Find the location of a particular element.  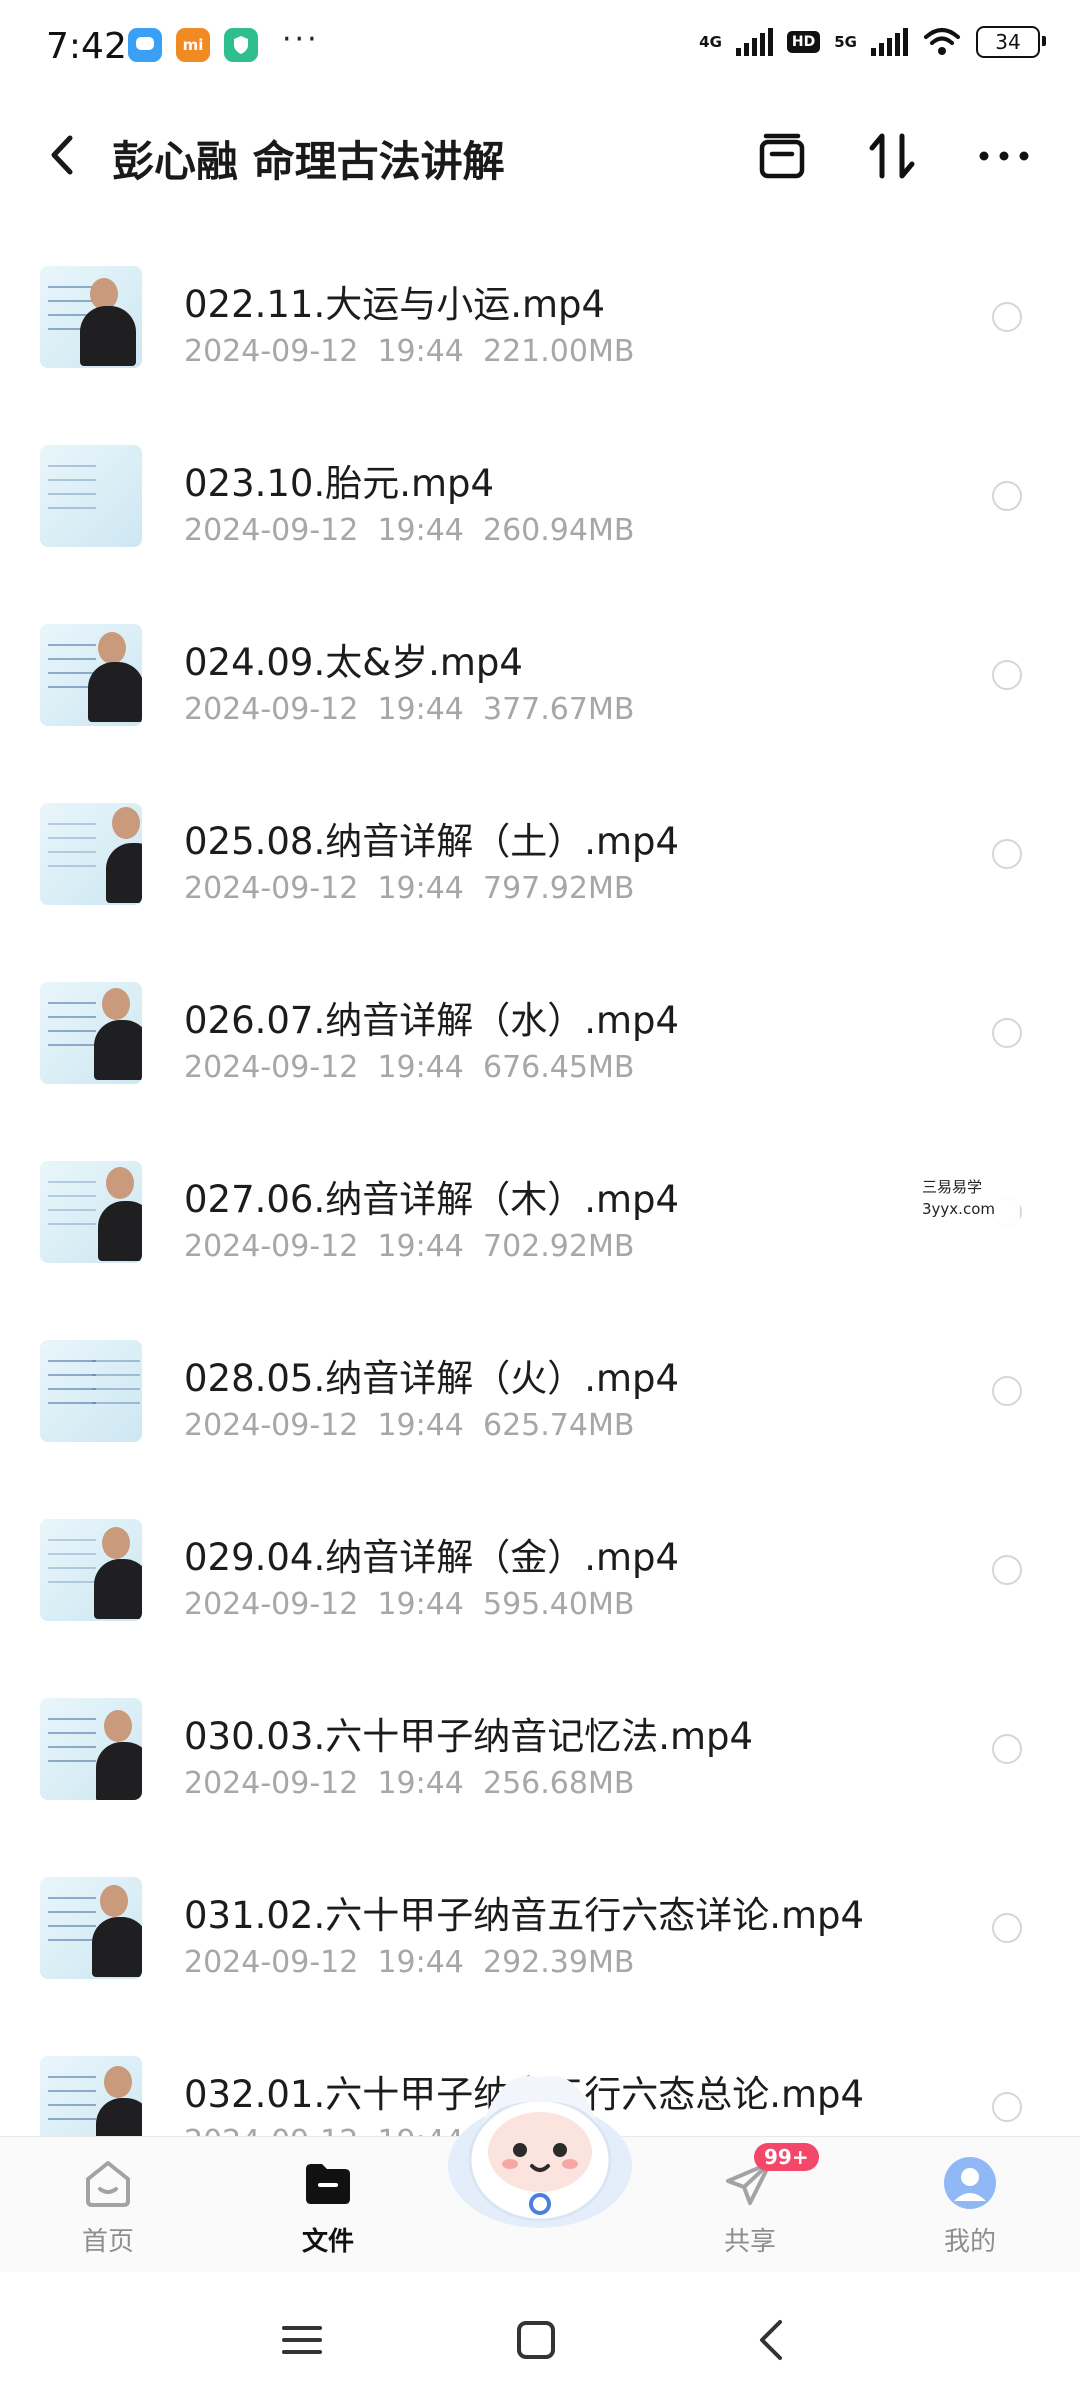

file-meta: 2024-09-12 19:44 797.92MB is located at coordinates (409, 888).